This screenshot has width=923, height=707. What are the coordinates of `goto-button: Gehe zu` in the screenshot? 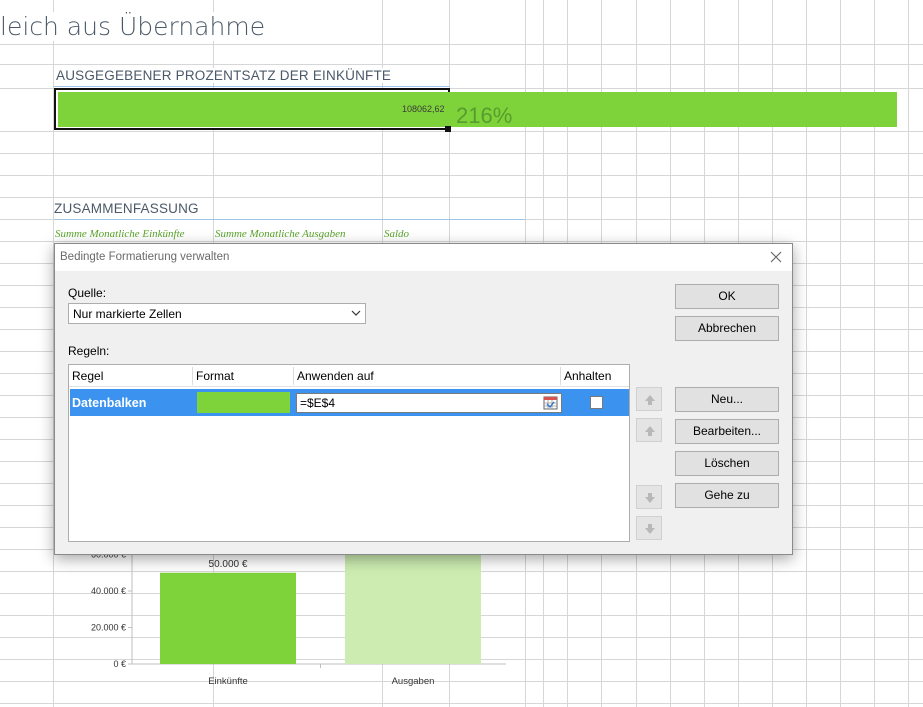 It's located at (727, 495).